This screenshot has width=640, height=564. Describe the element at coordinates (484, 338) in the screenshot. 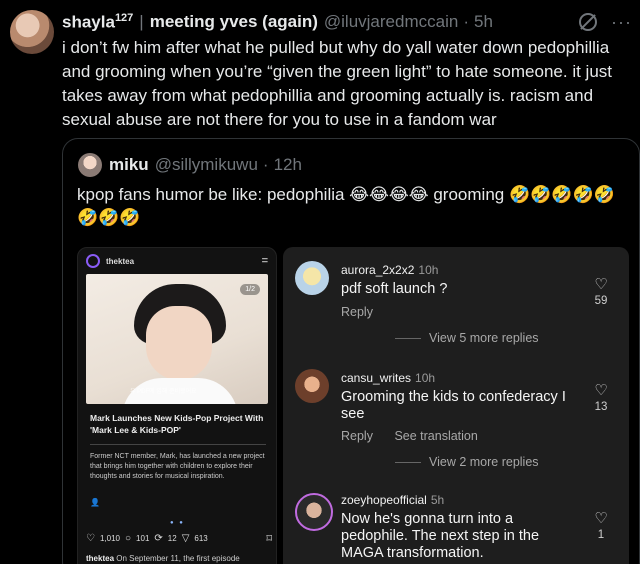

I see `view-more-label: View 5 more replies` at that location.